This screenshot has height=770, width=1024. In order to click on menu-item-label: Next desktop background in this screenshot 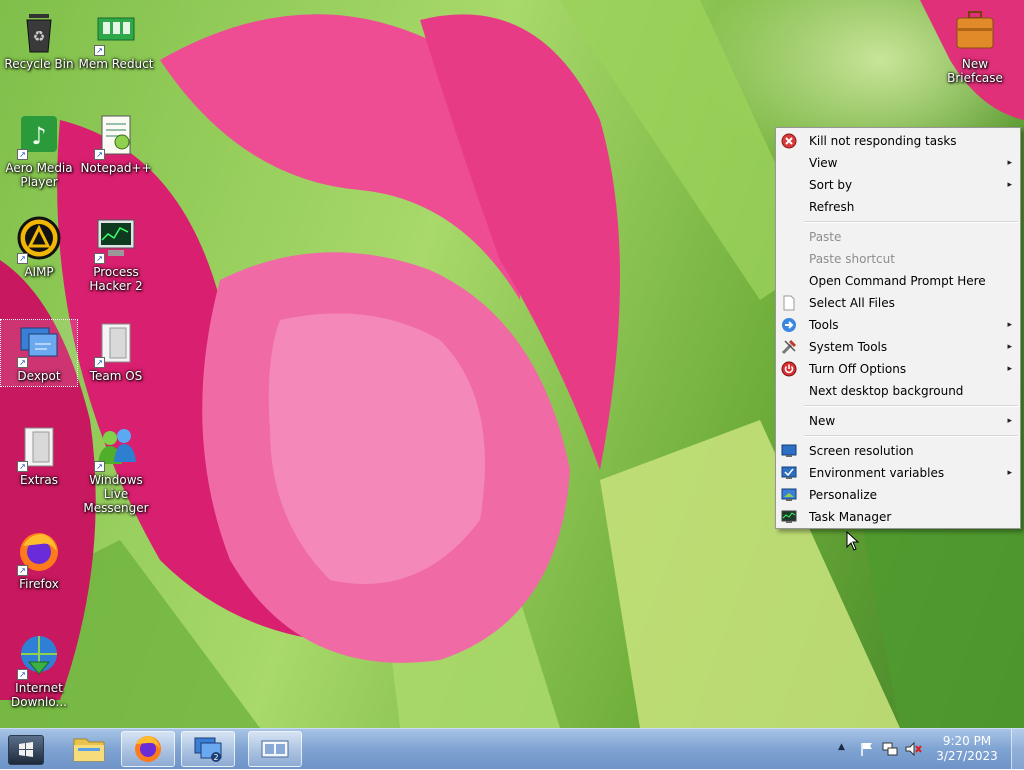, I will do `click(886, 391)`.